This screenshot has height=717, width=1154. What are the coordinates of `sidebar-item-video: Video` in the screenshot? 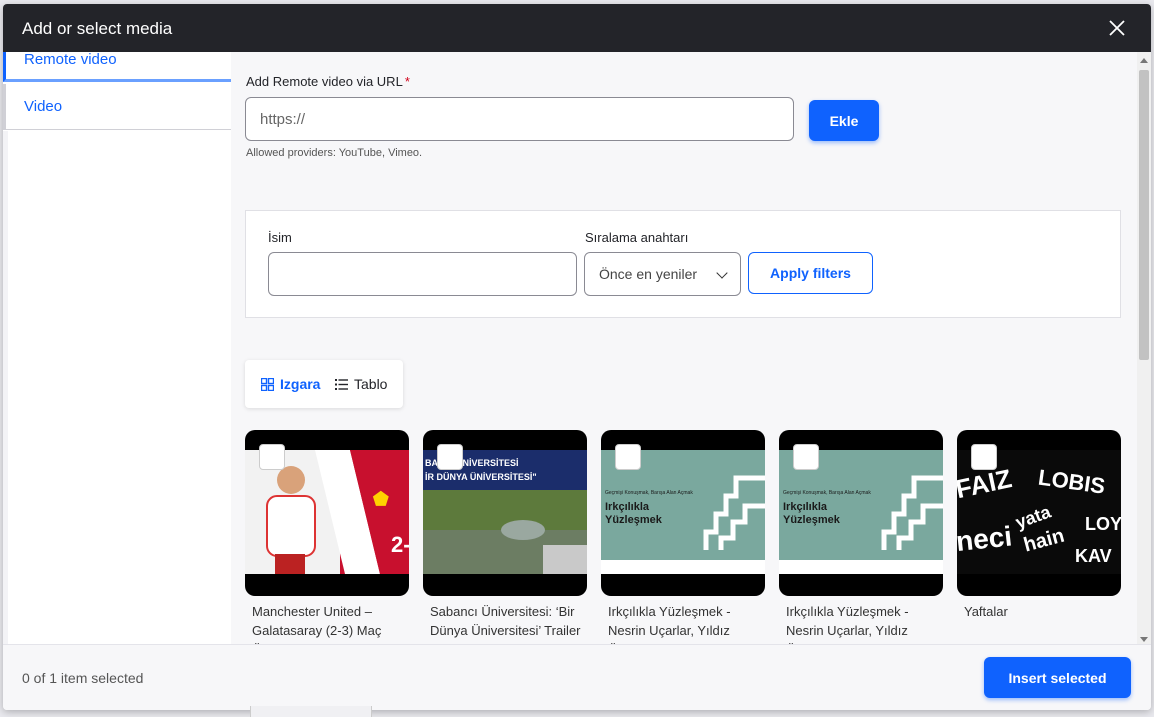 It's located at (117, 107).